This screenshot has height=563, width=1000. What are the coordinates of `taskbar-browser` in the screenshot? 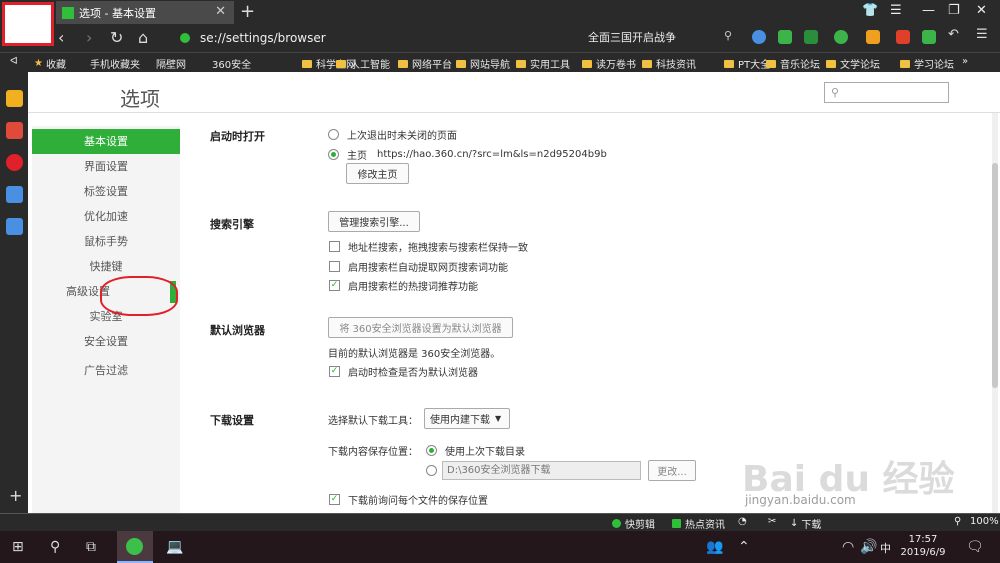 It's located at (135, 547).